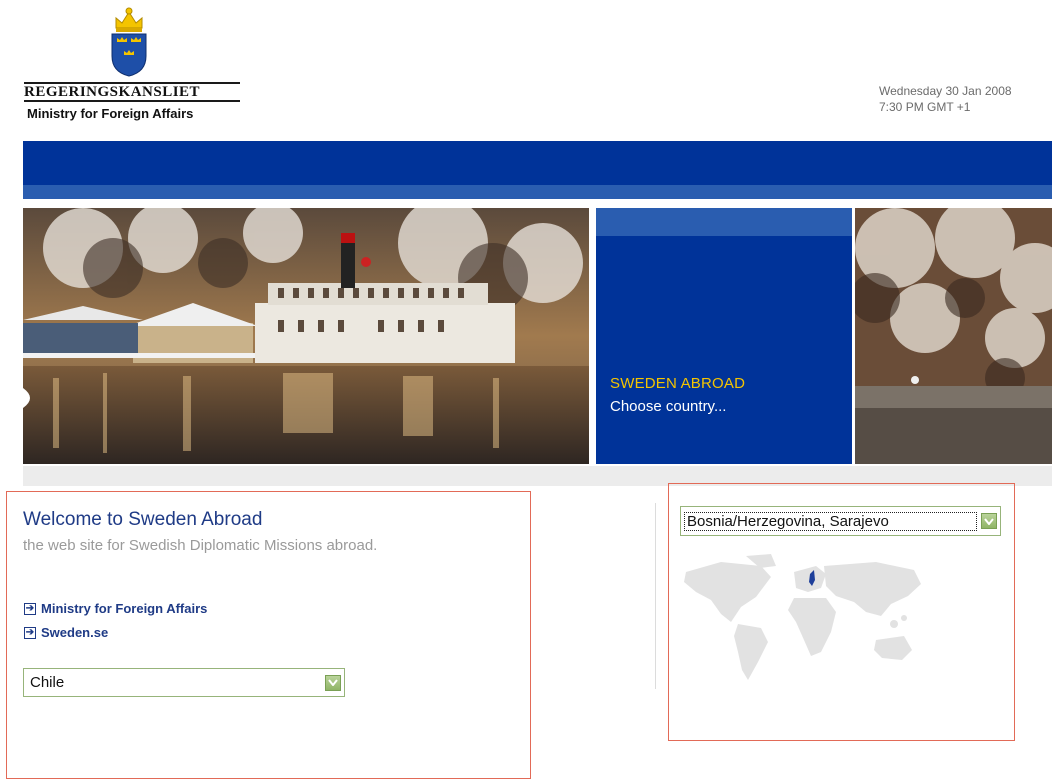 The image size is (1052, 781). Describe the element at coordinates (143, 519) in the screenshot. I see `welcome-title: Welcome to Sweden Abroad` at that location.